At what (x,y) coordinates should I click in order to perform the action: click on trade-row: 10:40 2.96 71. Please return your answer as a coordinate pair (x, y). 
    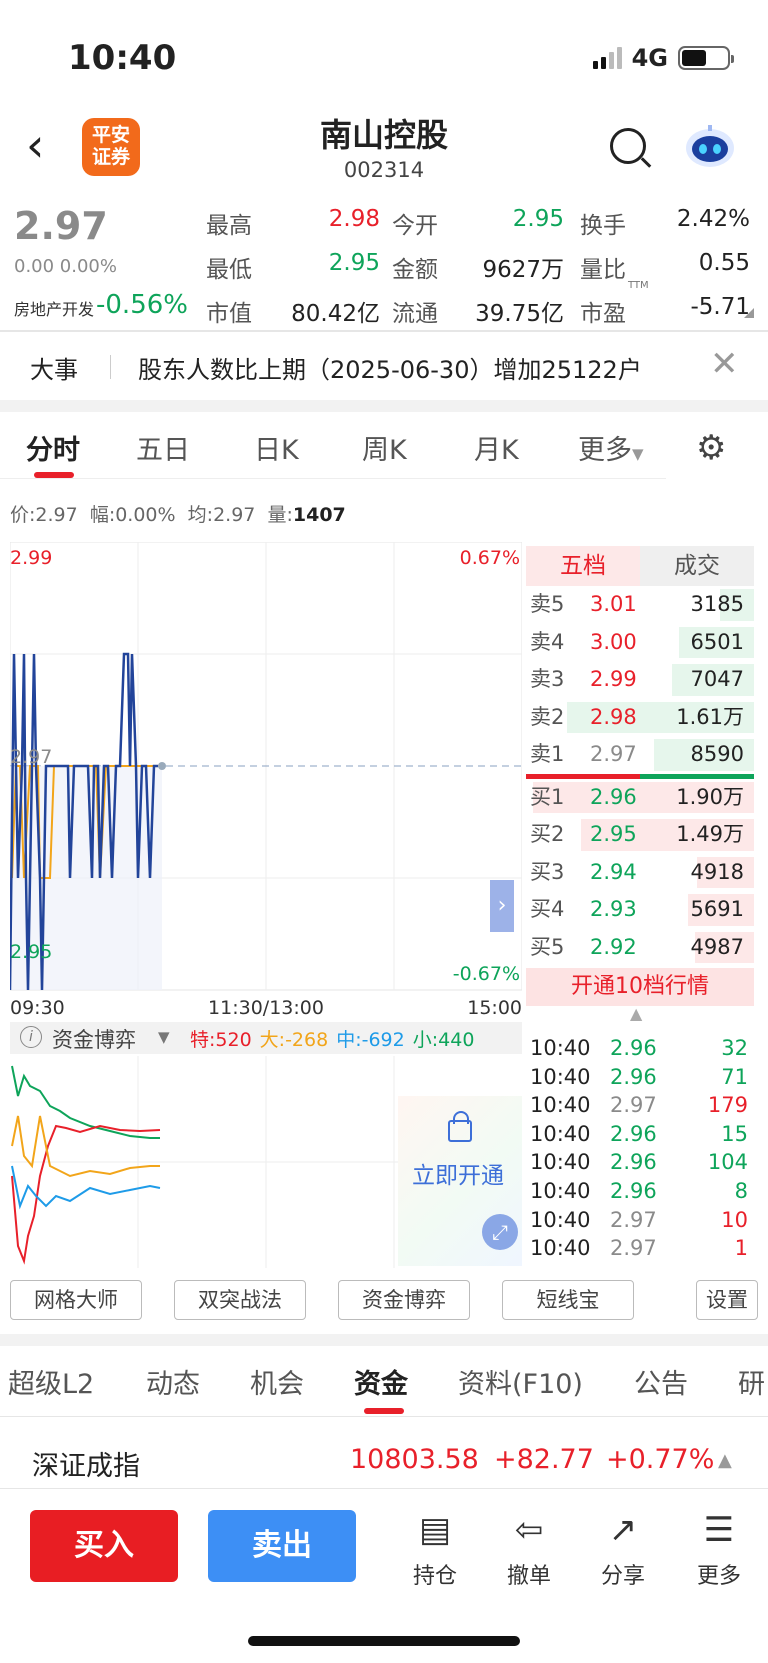
    Looking at the image, I should click on (639, 1077).